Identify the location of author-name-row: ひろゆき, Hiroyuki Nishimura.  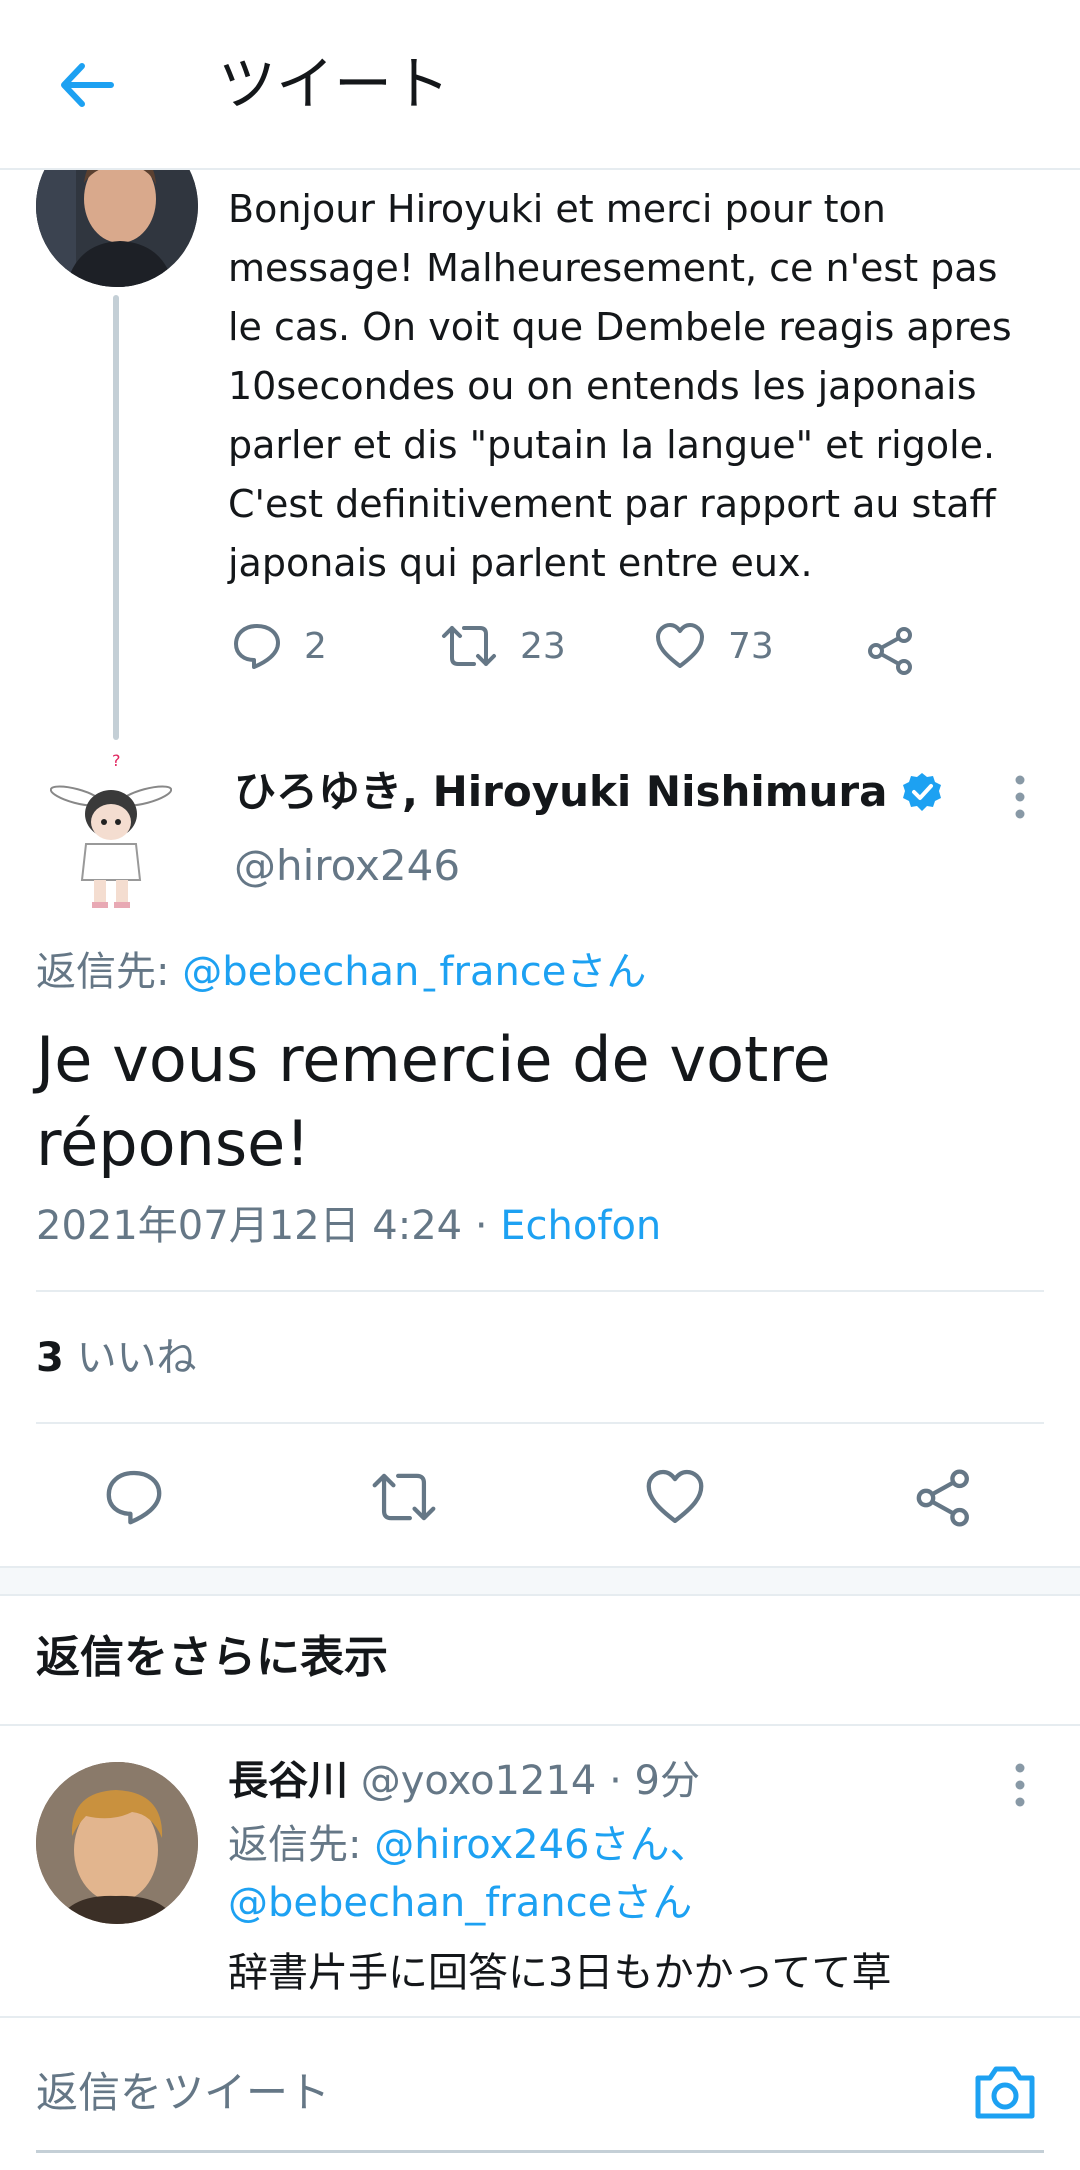
(588, 792).